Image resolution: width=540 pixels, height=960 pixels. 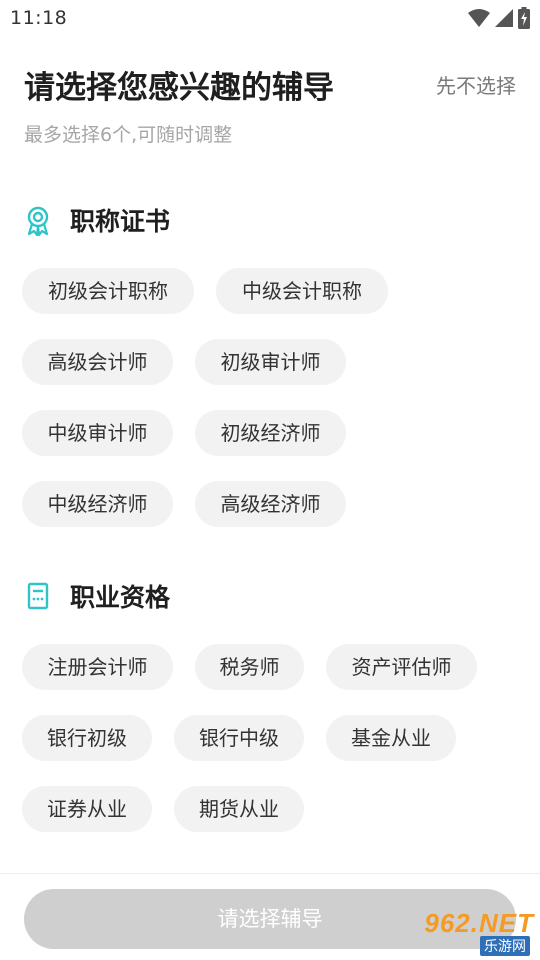 I want to click on chip-option: 初级审计师, so click(x=270, y=362).